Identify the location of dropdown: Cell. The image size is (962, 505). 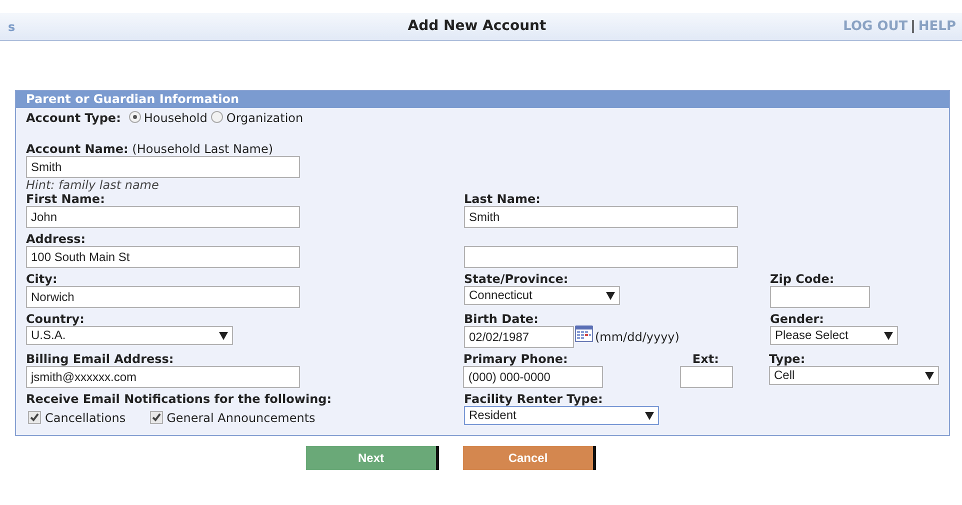
(854, 375).